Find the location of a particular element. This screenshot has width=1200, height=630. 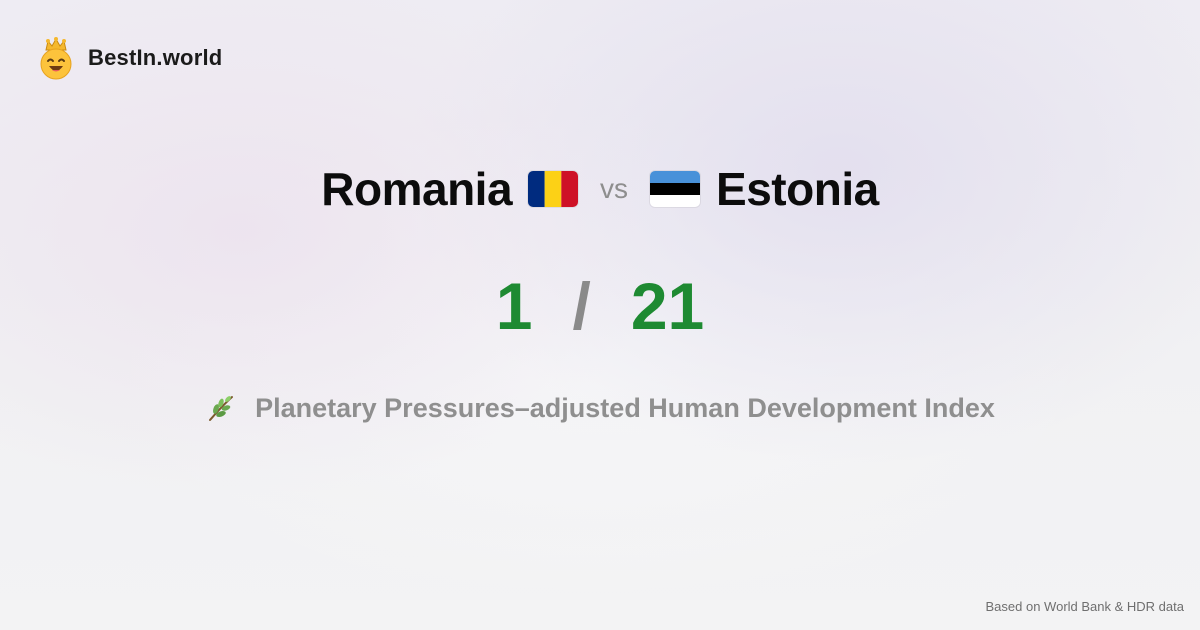

data-source-note: Based on World Bank & HDR data is located at coordinates (1084, 606).